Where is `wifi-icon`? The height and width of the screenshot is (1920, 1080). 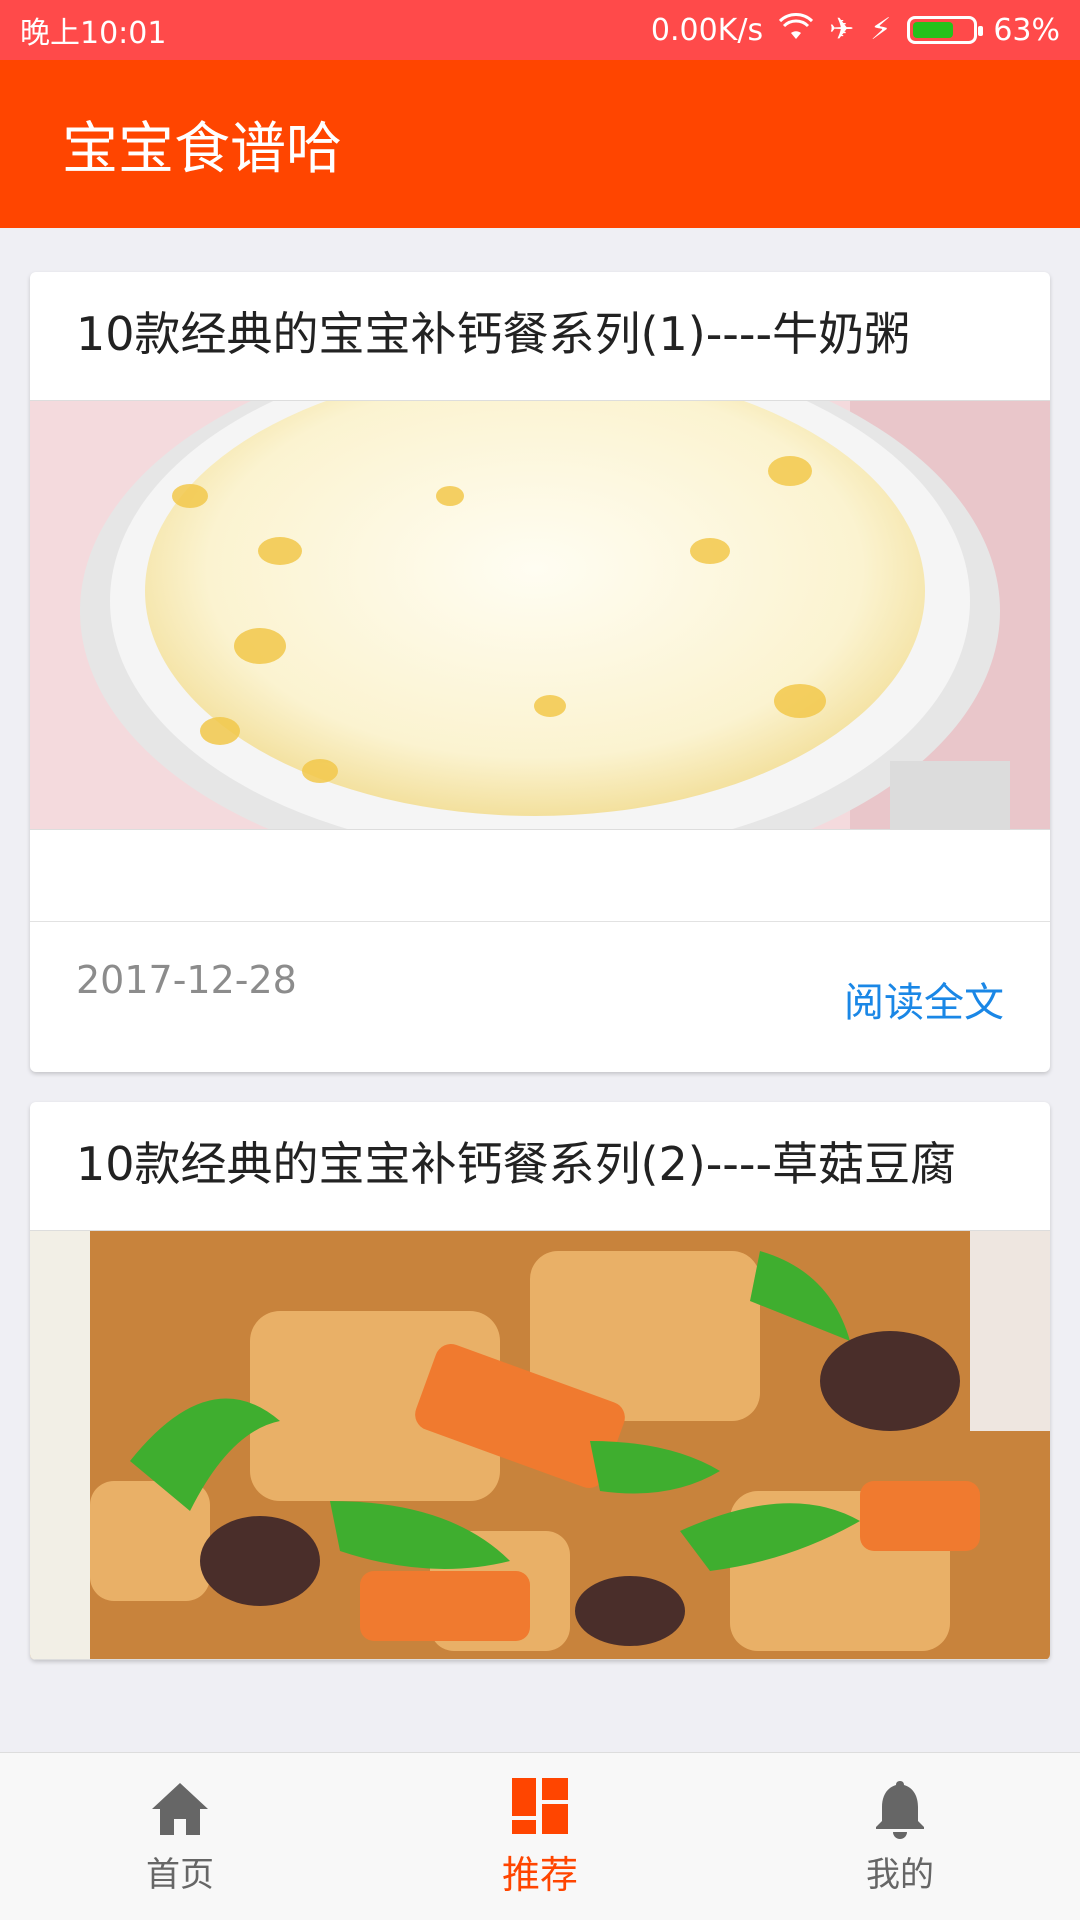 wifi-icon is located at coordinates (796, 30).